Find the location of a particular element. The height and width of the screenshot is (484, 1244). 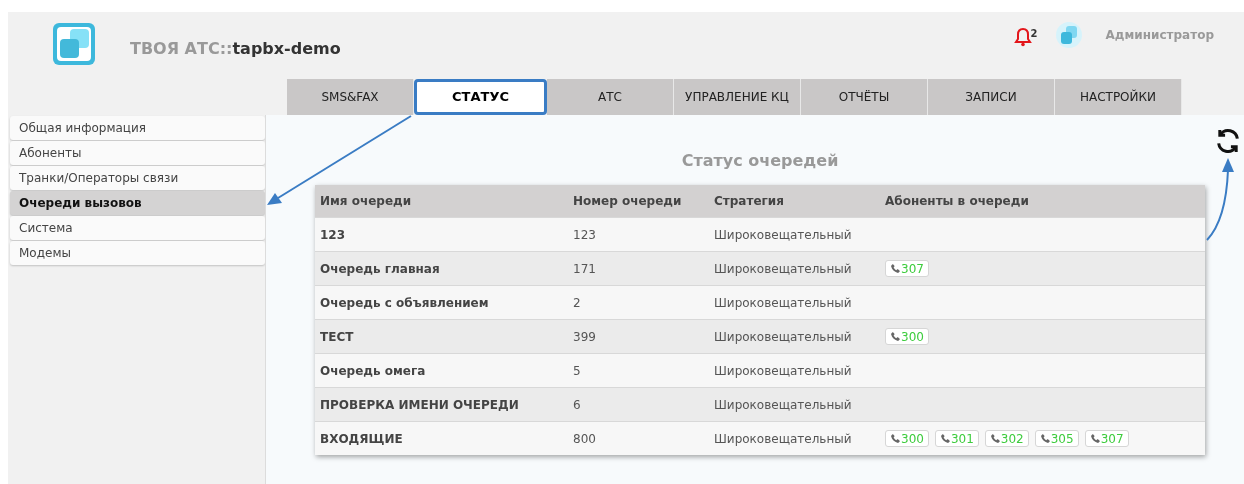

logo-icon is located at coordinates (74, 44).